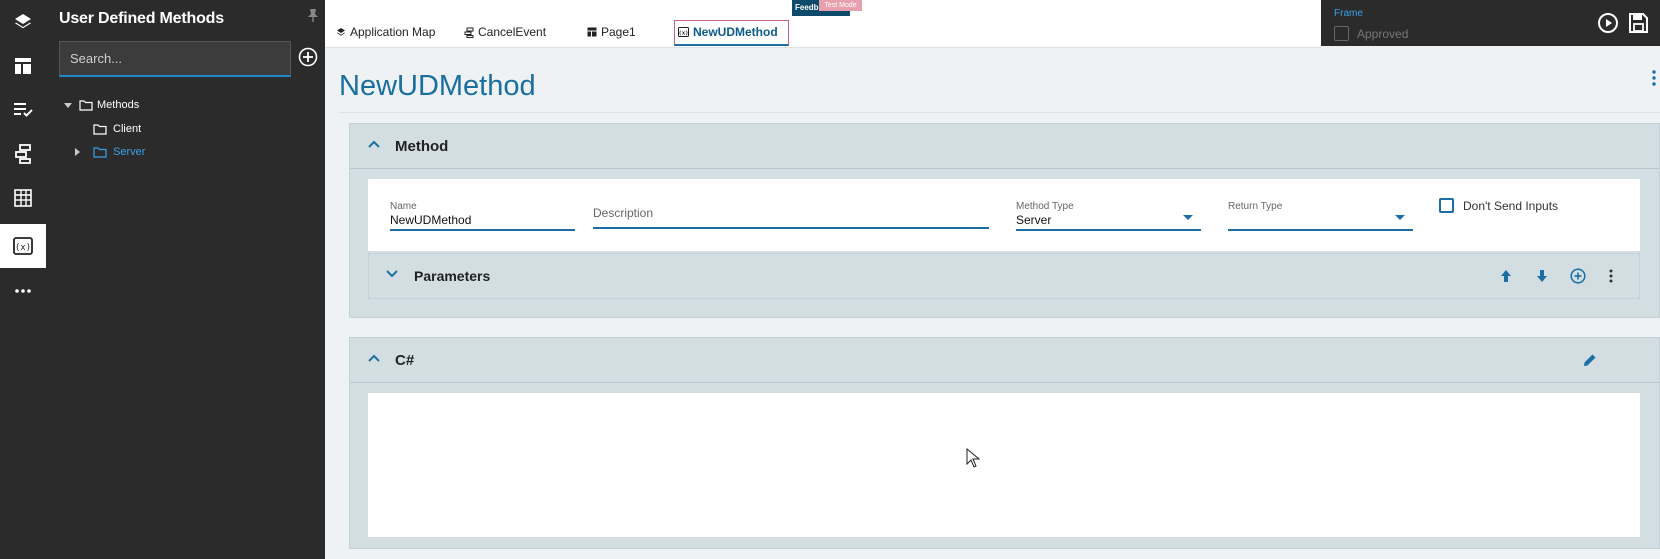  I want to click on method-type-label: Method Type, so click(1045, 206).